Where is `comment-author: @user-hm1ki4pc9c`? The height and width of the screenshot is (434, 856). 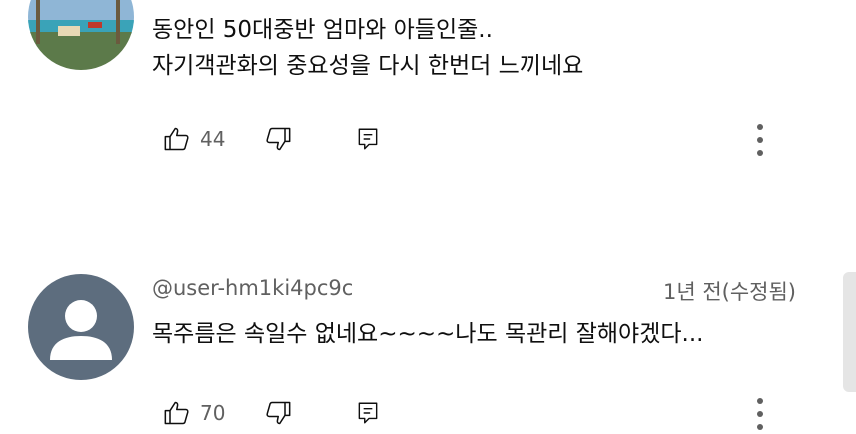
comment-author: @user-hm1ki4pc9c is located at coordinates (252, 288).